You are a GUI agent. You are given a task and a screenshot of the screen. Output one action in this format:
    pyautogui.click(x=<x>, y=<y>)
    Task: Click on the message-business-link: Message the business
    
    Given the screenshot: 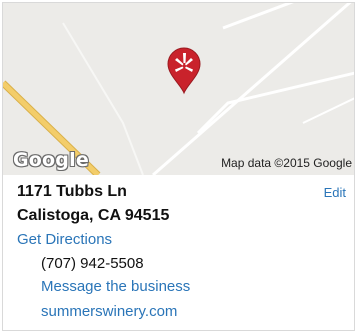 What is the action you would take?
    pyautogui.click(x=115, y=286)
    